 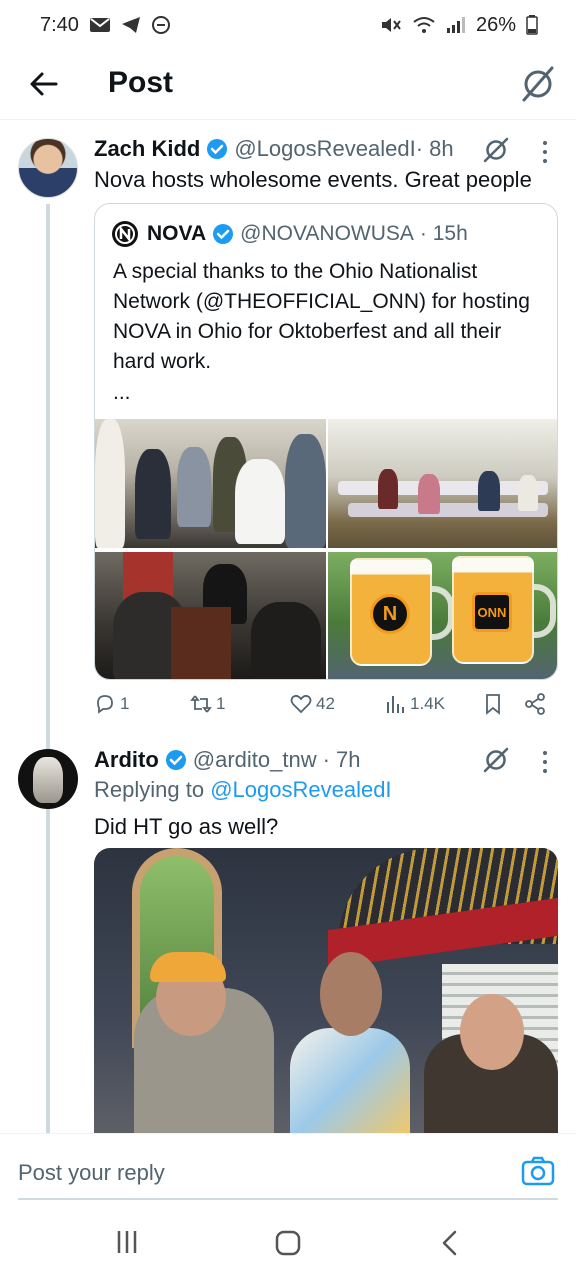 I want to click on views-icon, so click(x=395, y=704).